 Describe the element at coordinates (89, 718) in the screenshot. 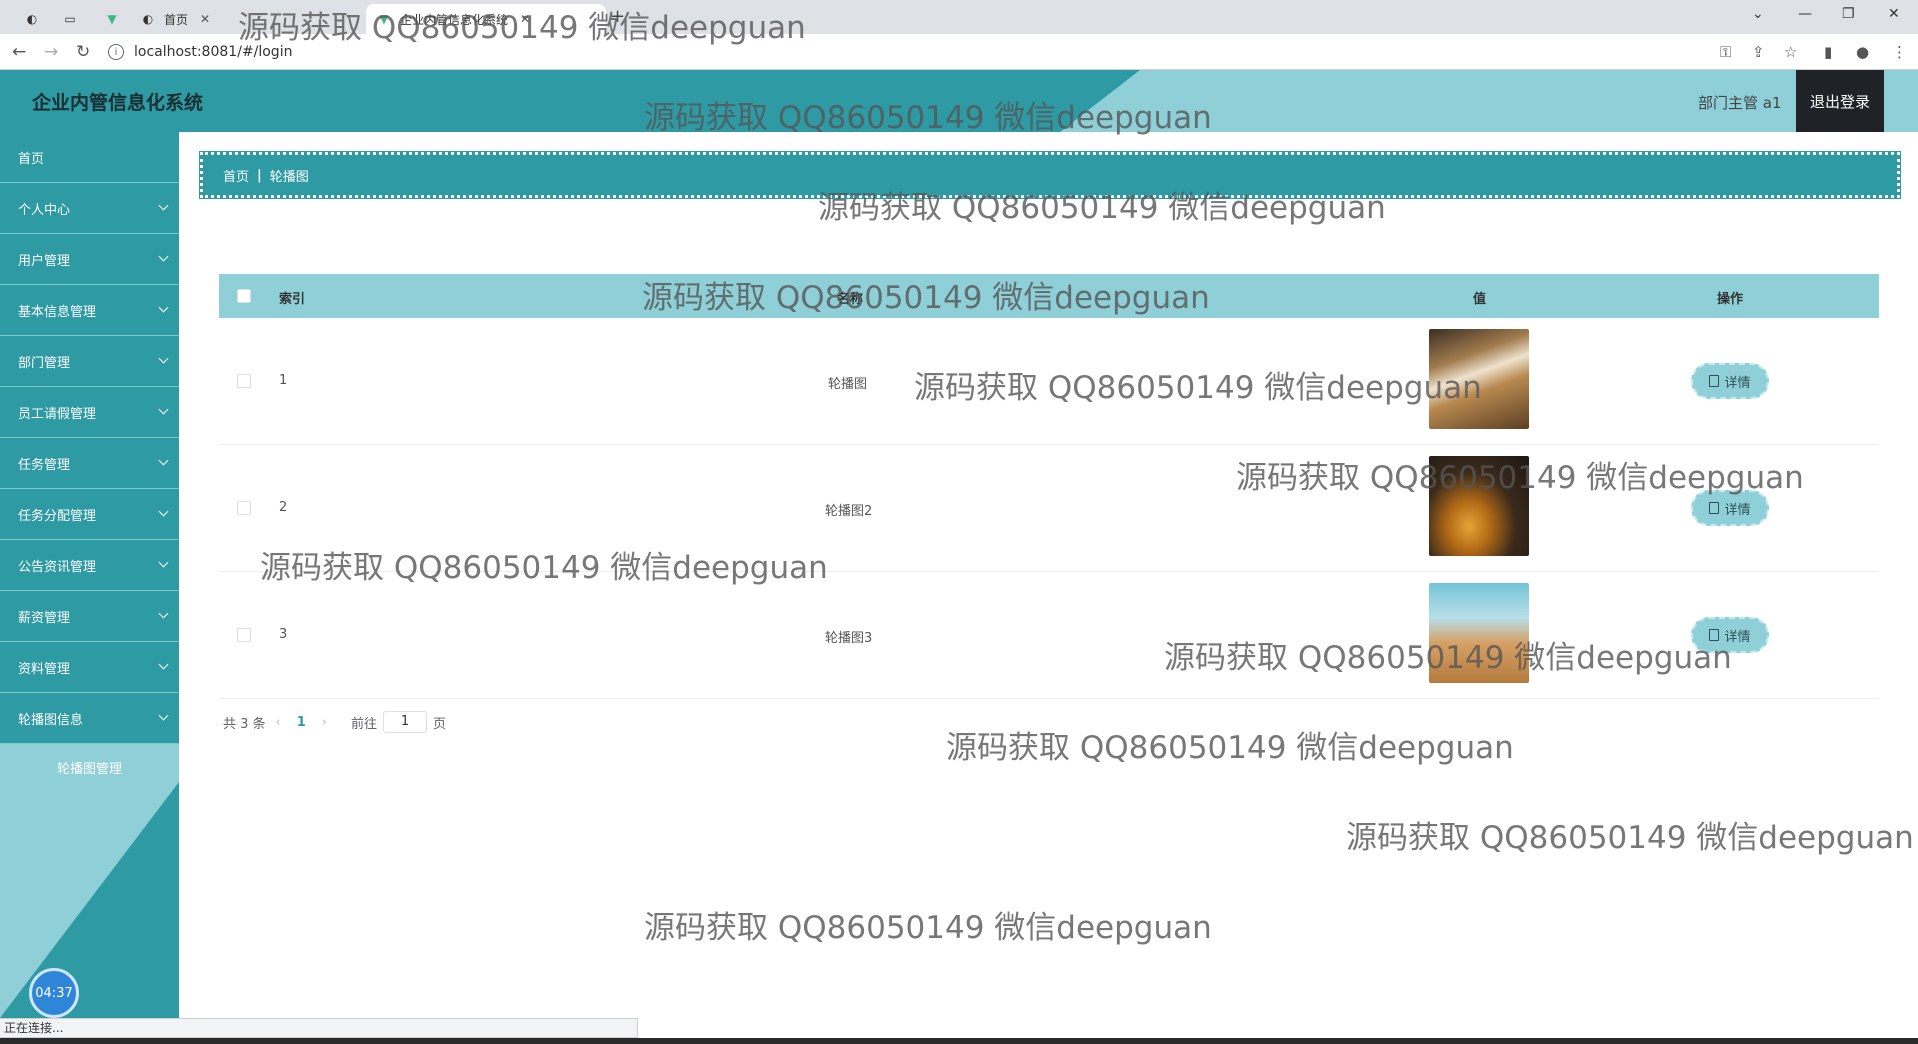

I see `sidebar-item-carousel: 轮播图信息` at that location.